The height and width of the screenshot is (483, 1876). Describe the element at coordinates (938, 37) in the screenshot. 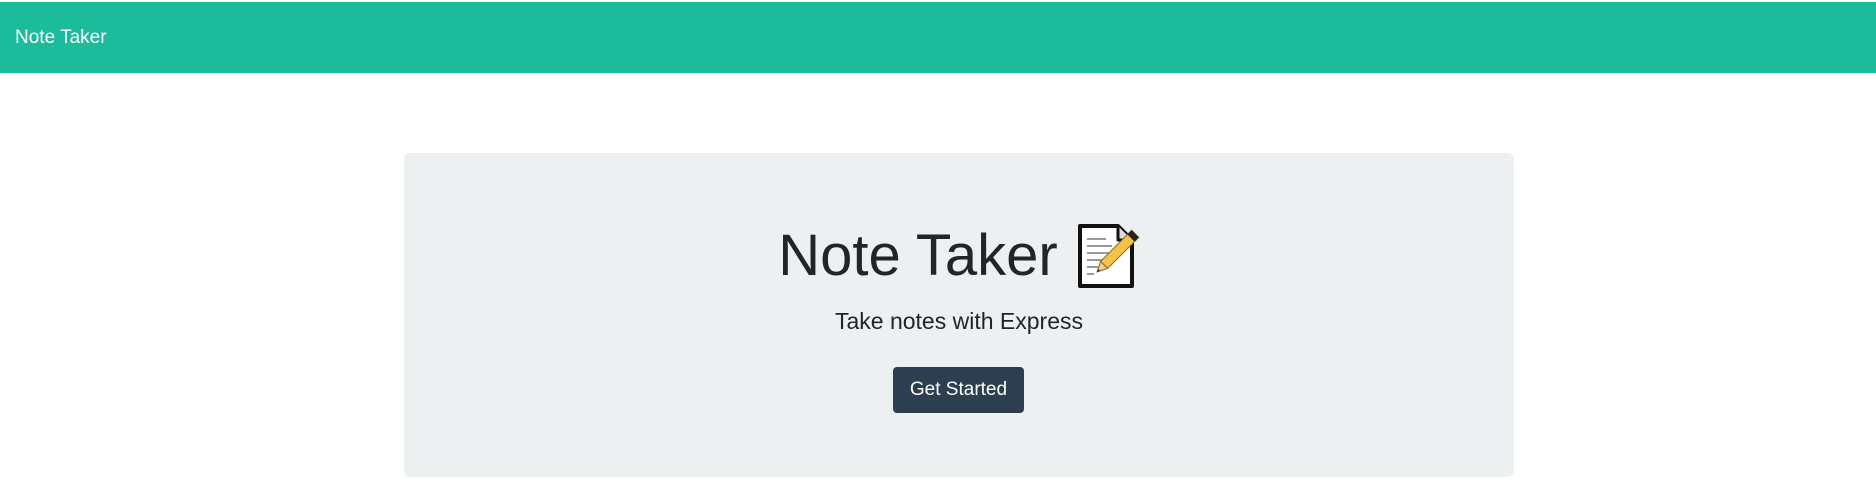

I see `navbar: Note Taker` at that location.